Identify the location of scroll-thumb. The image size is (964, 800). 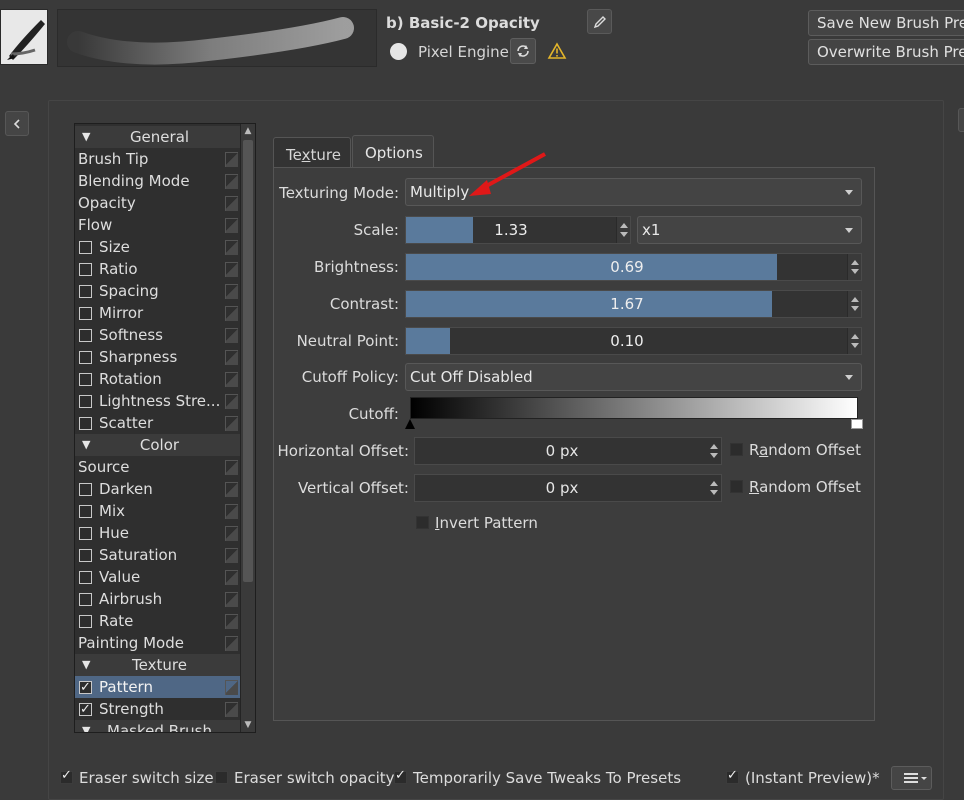
(248, 361).